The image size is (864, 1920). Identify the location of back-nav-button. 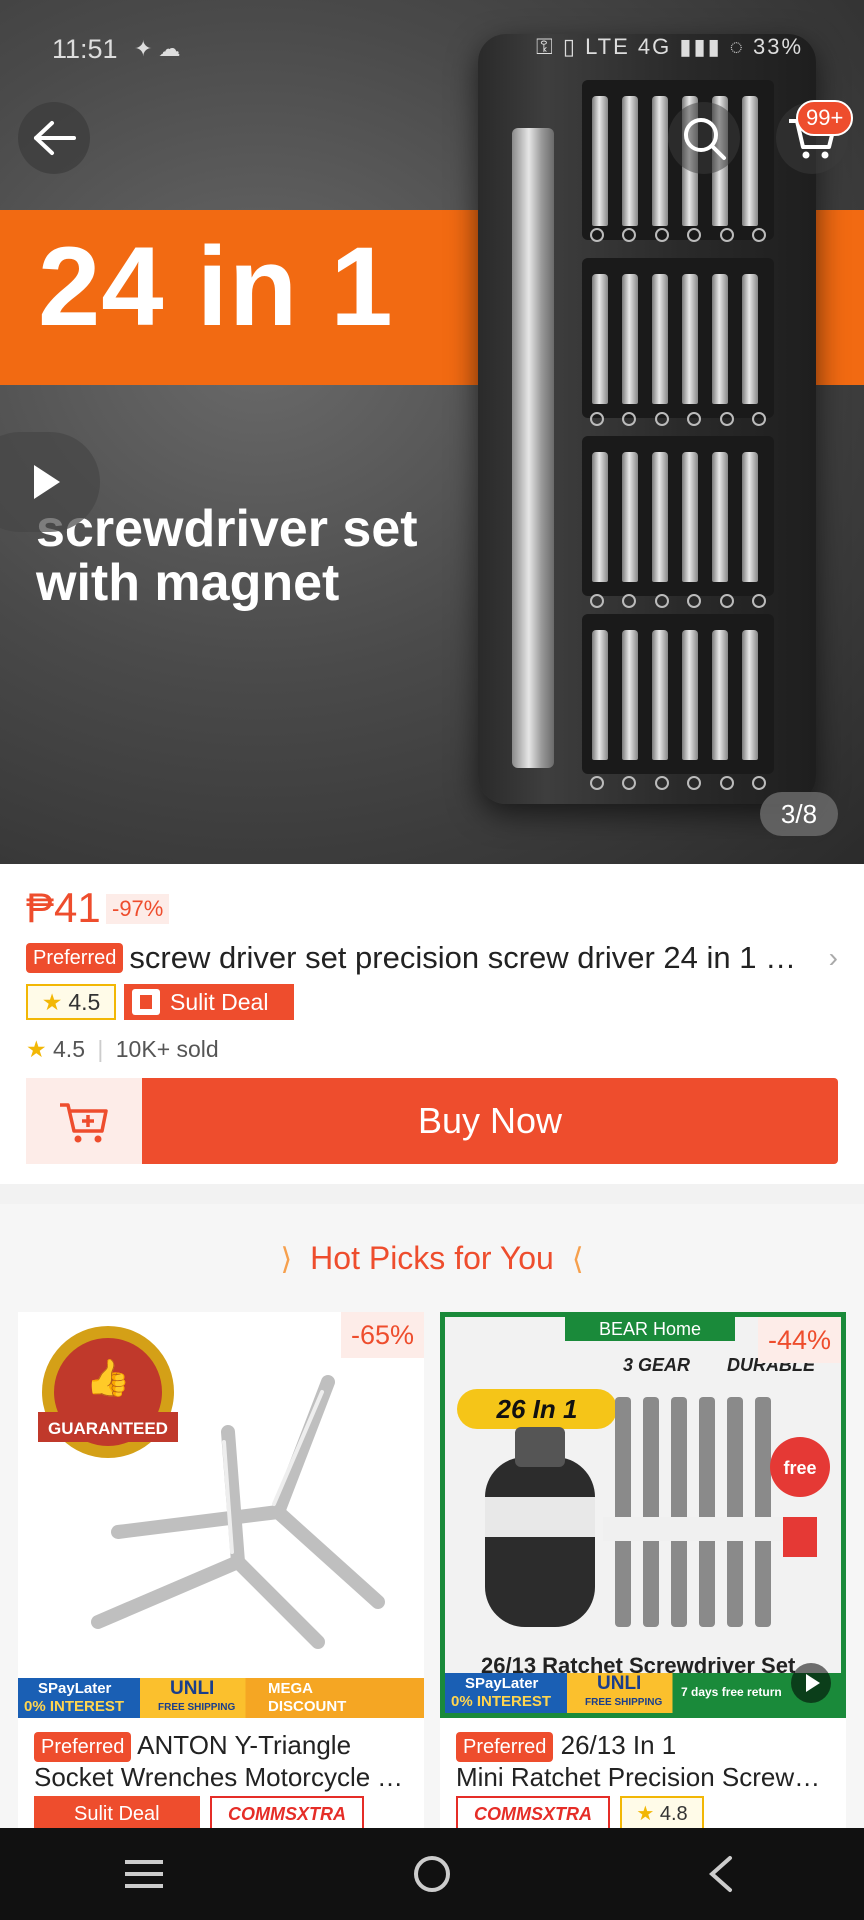
(720, 1874).